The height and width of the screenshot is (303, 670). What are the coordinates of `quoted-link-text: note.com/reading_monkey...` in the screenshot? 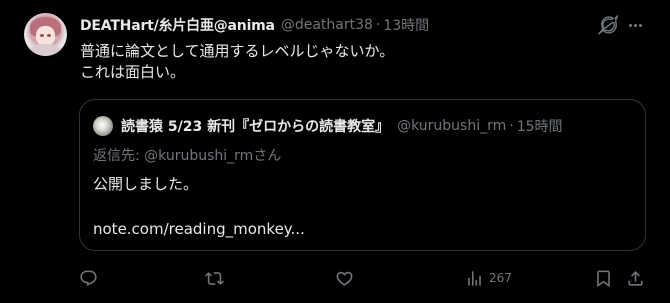 It's located at (199, 229).